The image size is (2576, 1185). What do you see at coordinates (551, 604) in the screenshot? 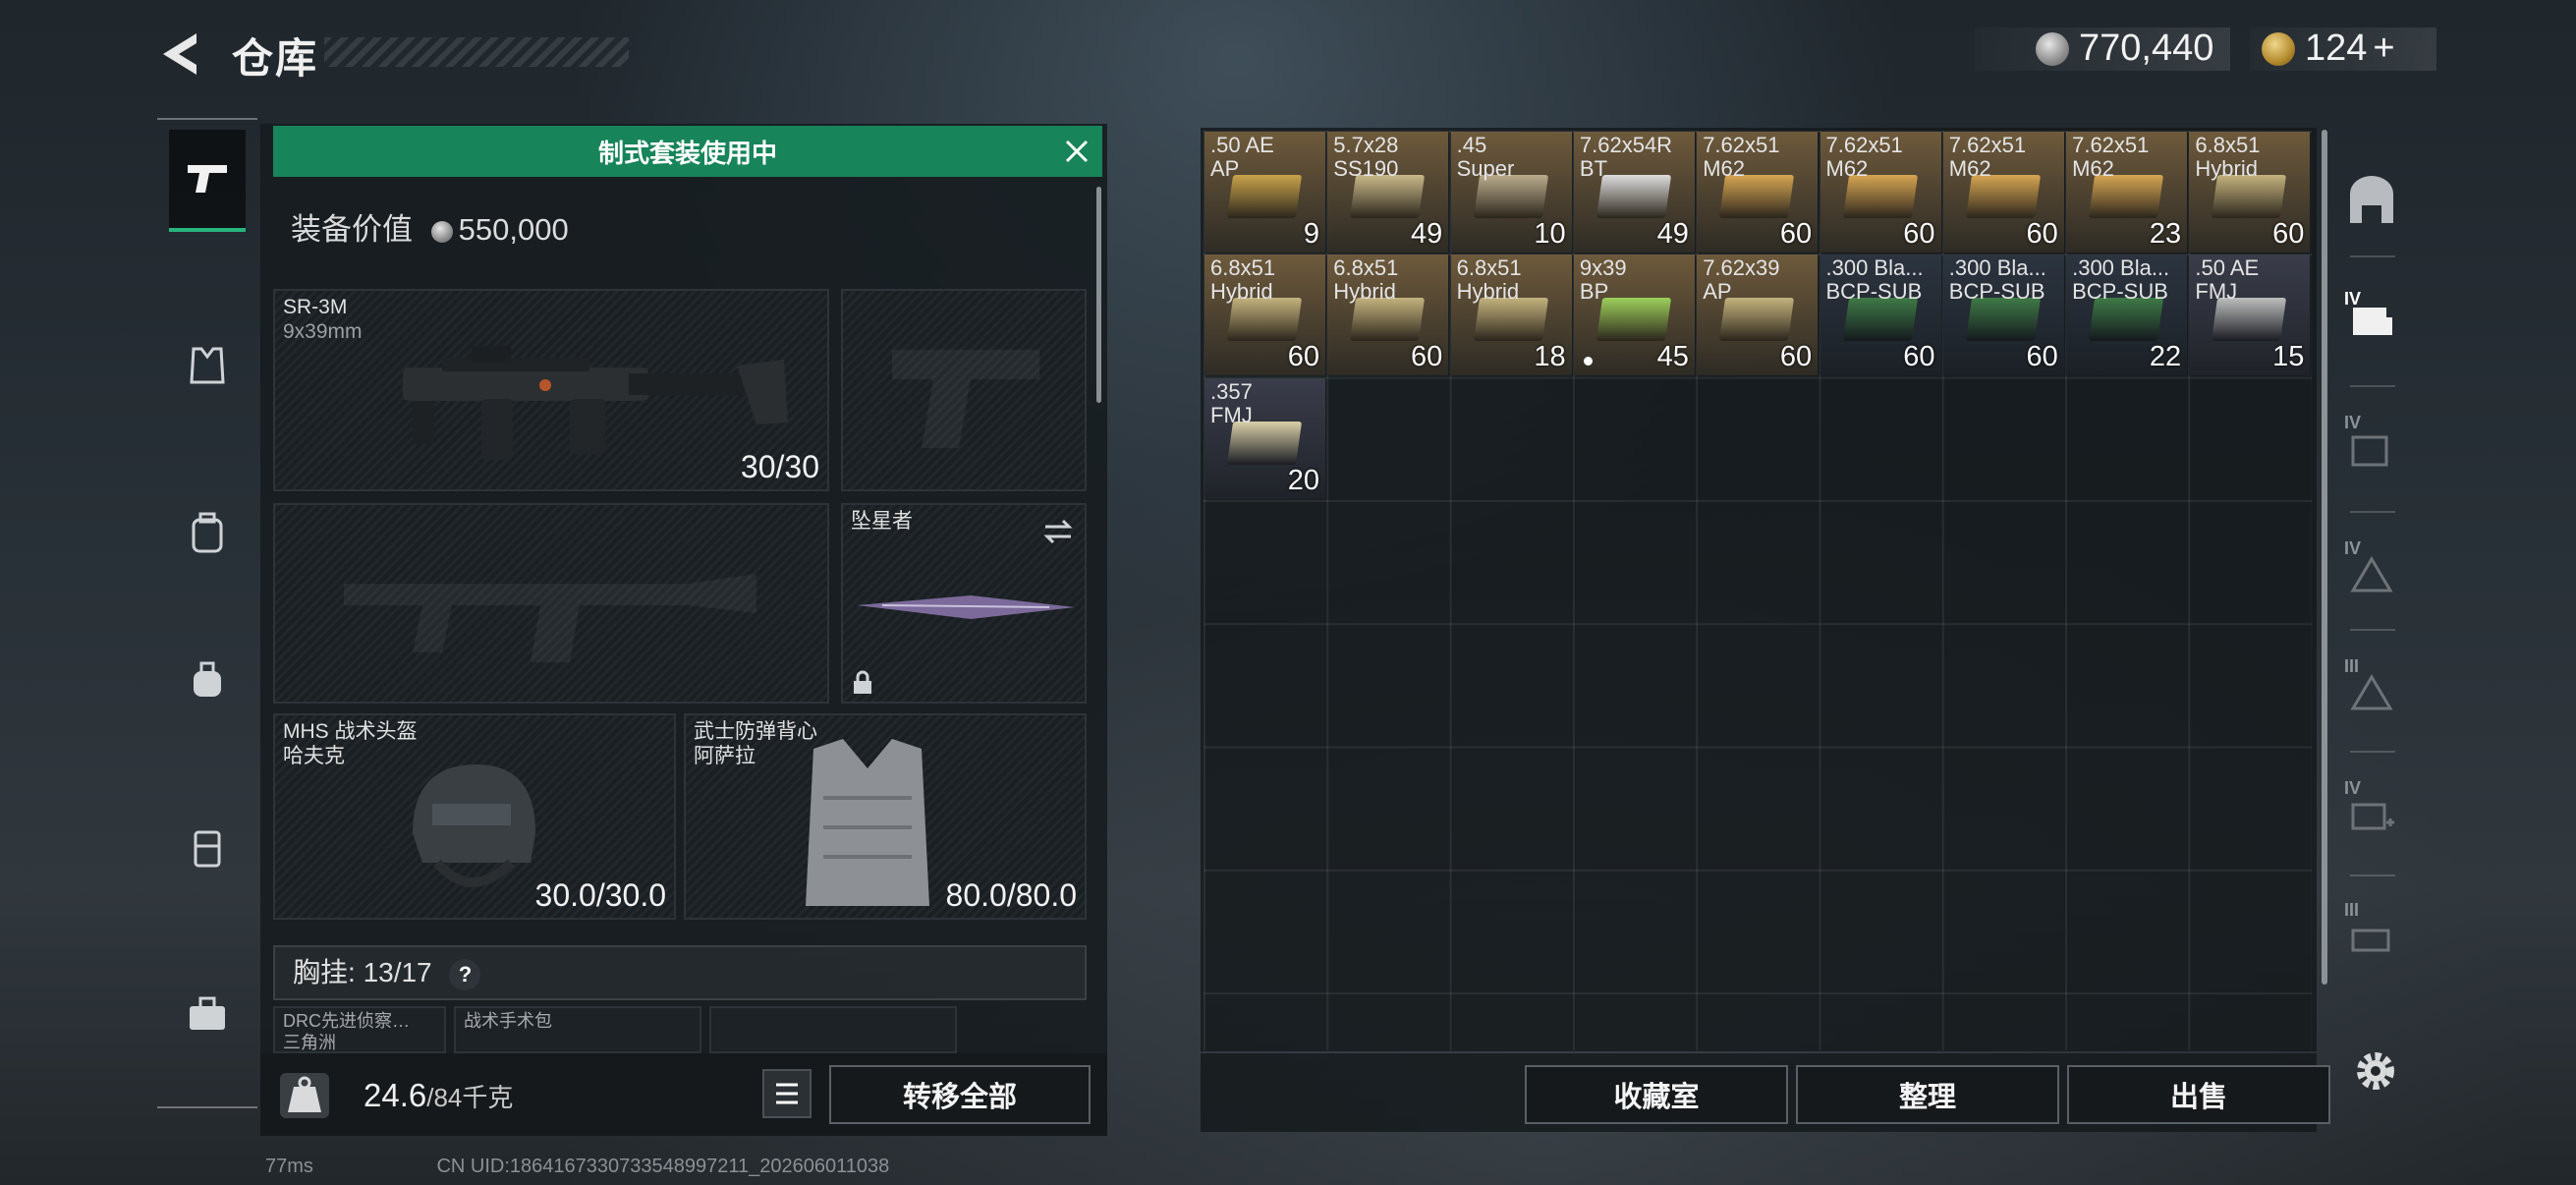
I see `secondary-weapon-slot-empty` at bounding box center [551, 604].